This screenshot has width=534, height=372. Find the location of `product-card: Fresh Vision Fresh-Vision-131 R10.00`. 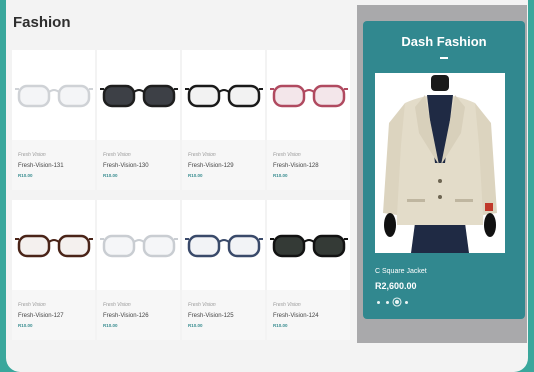

product-card: Fresh Vision Fresh-Vision-131 R10.00 is located at coordinates (53, 120).